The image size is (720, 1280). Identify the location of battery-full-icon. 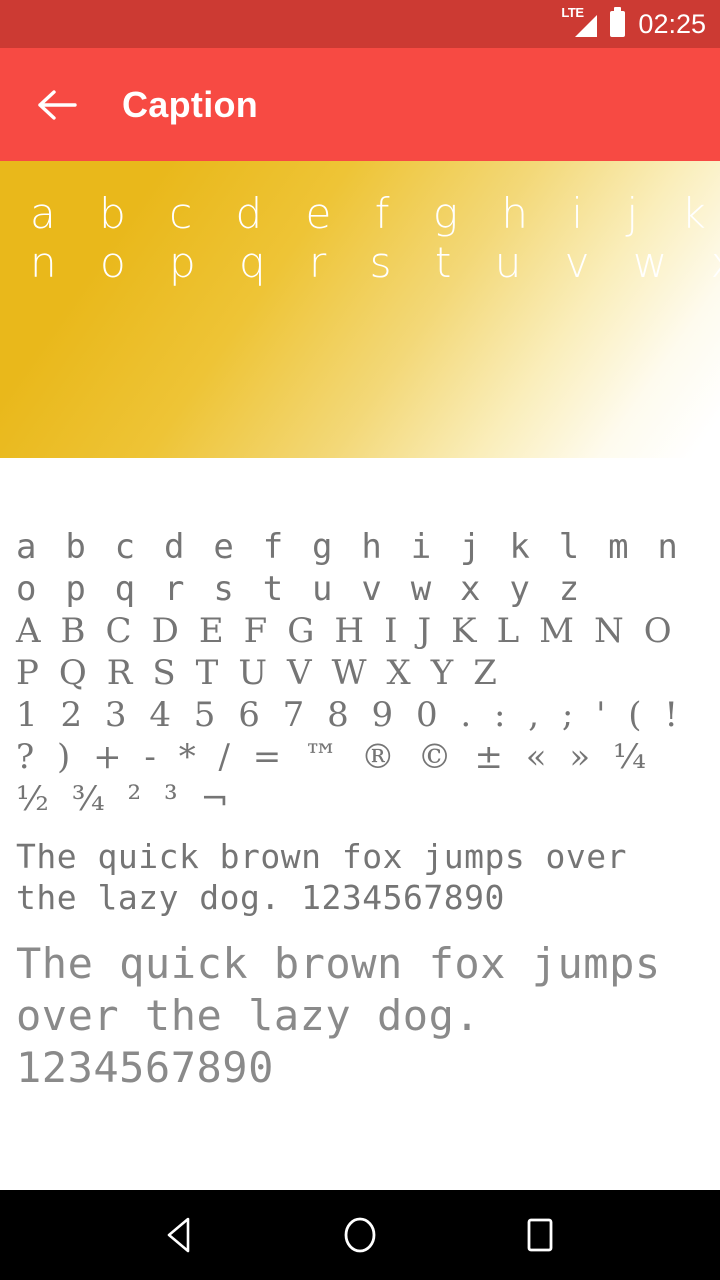
(618, 22).